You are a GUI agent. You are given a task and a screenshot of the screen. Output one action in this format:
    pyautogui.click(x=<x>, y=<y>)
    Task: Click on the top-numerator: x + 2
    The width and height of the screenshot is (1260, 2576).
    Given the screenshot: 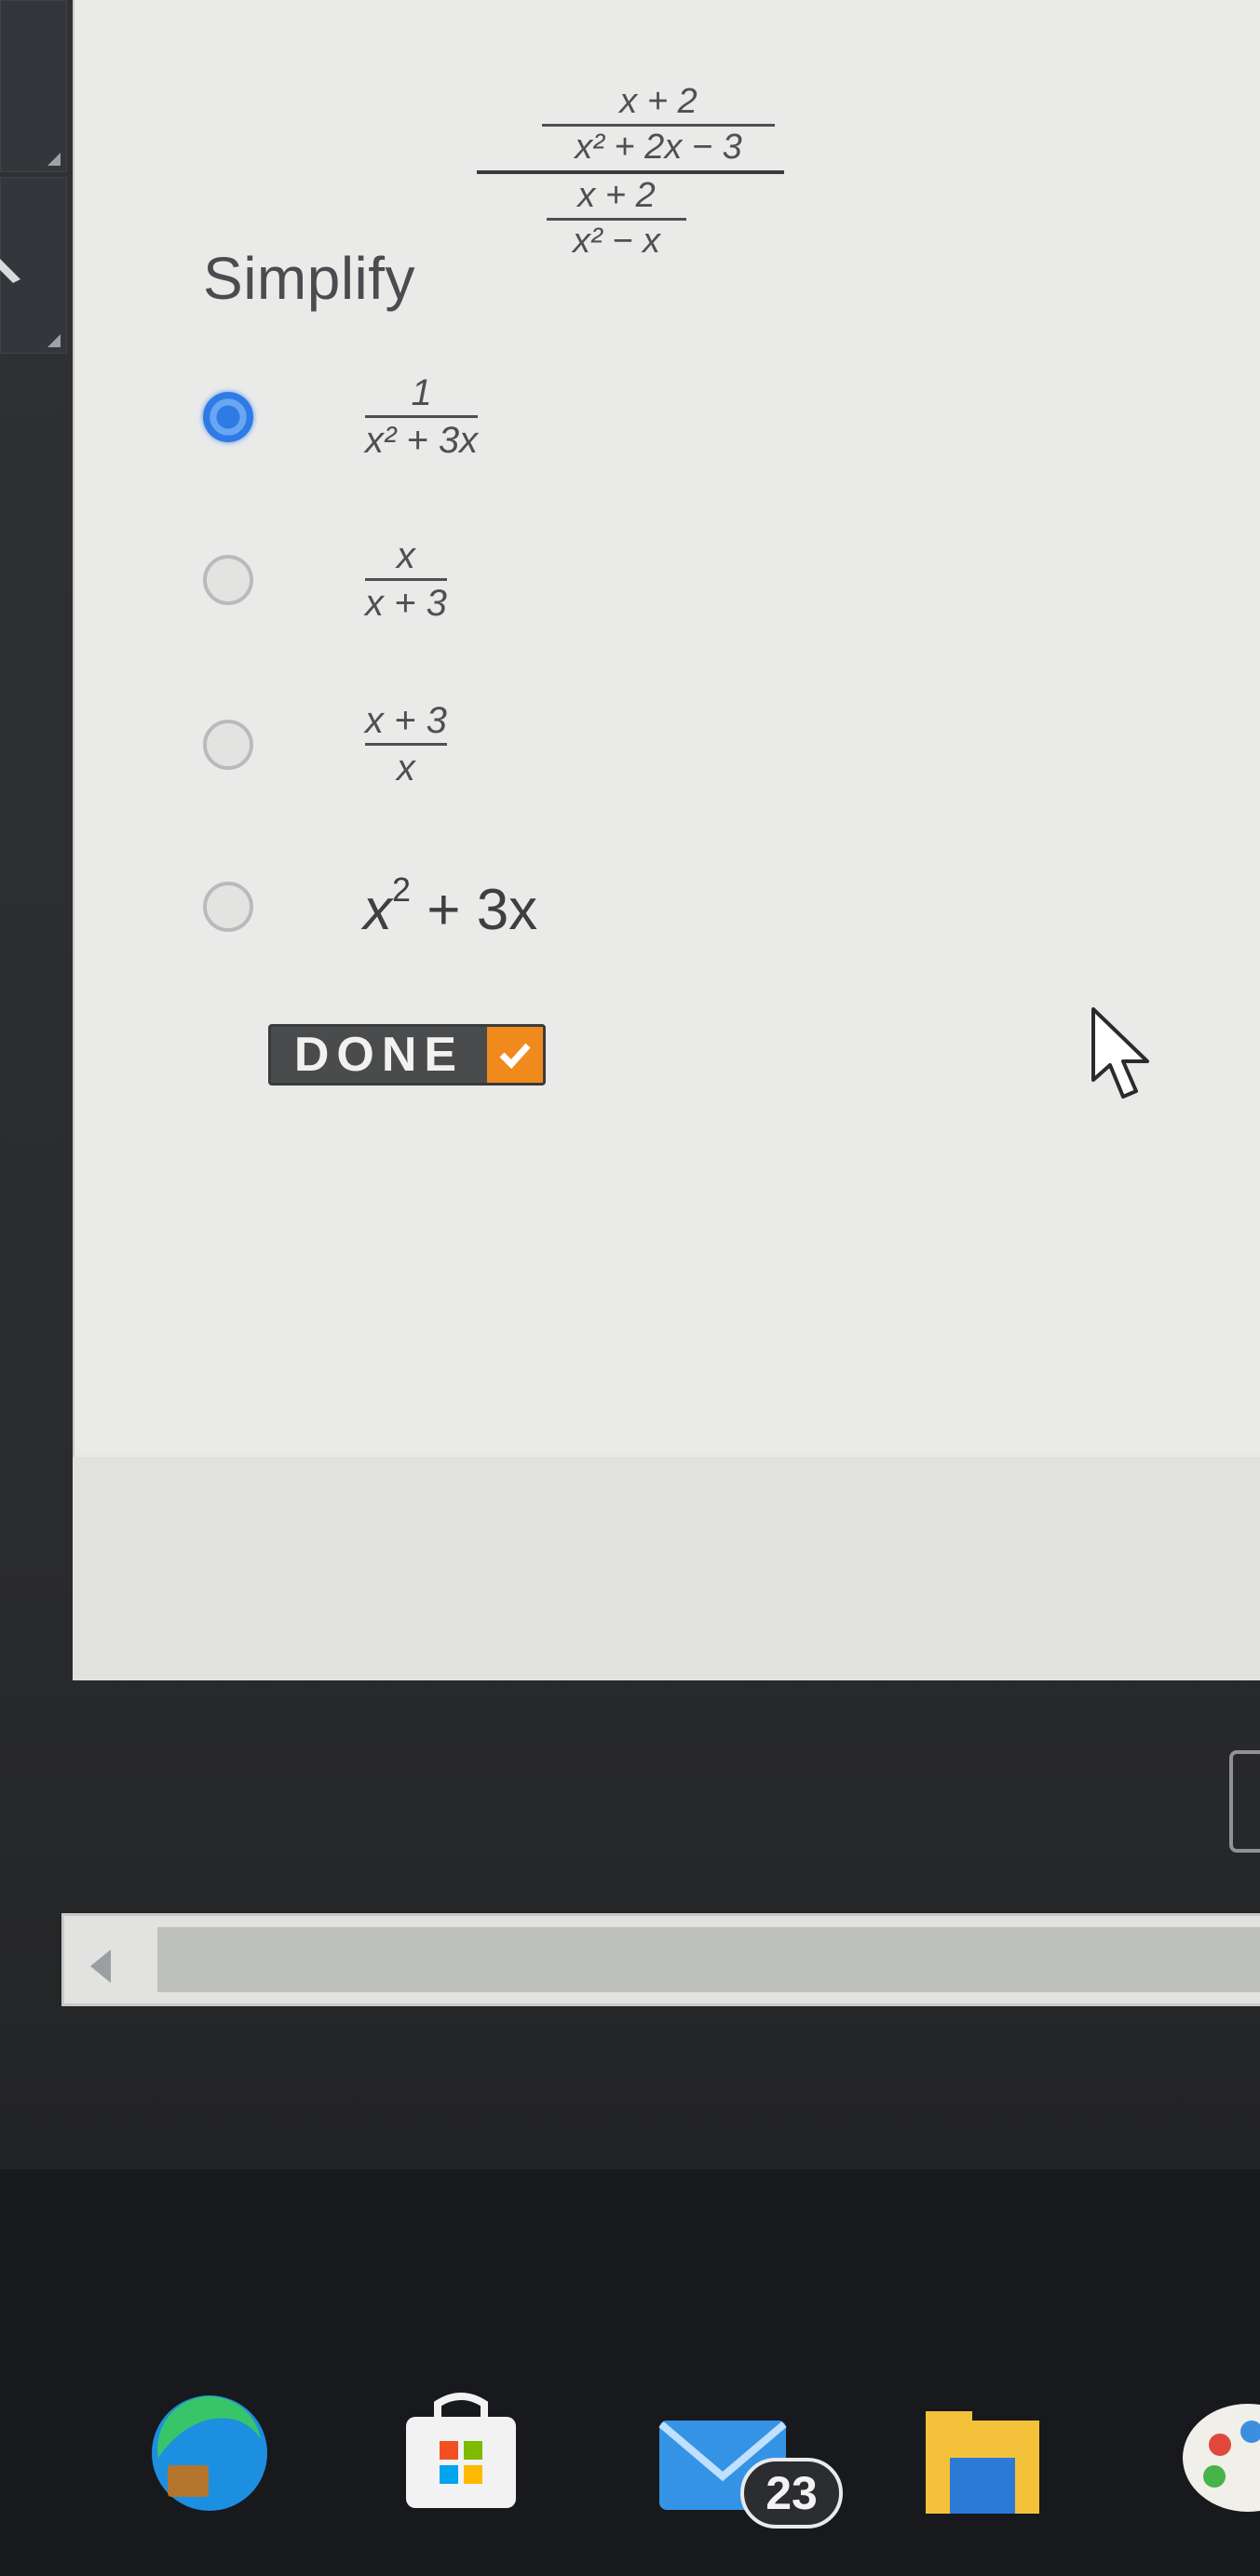 What is the action you would take?
    pyautogui.click(x=658, y=101)
    